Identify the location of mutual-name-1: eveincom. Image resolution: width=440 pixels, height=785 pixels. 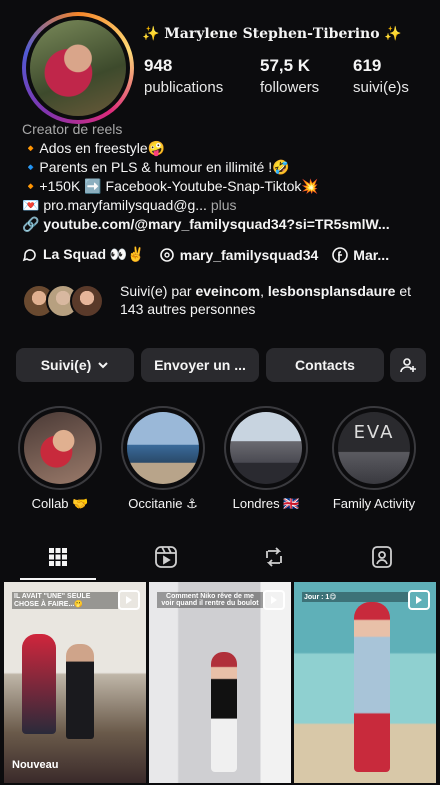
(227, 291).